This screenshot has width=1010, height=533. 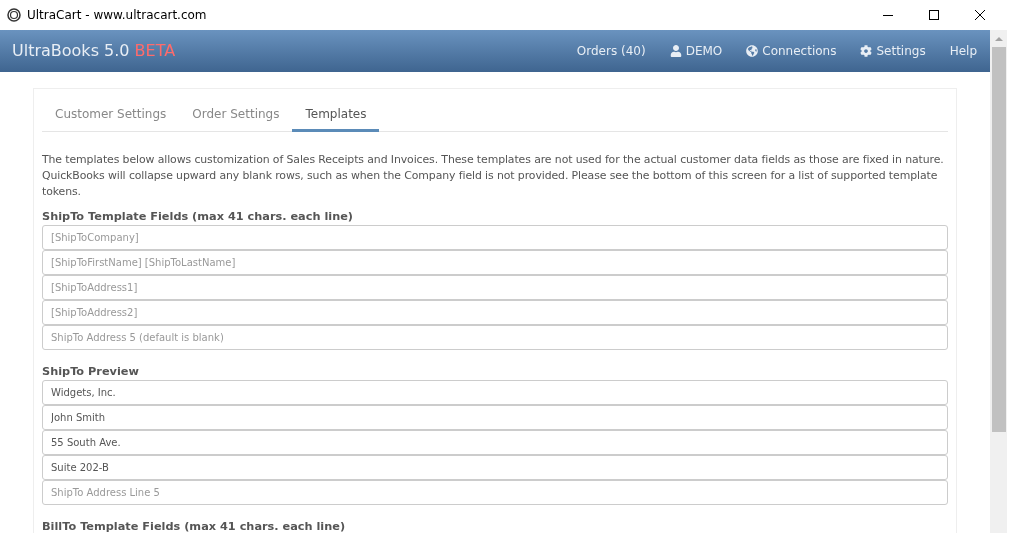 I want to click on nav-link: DEMO, so click(x=696, y=51).